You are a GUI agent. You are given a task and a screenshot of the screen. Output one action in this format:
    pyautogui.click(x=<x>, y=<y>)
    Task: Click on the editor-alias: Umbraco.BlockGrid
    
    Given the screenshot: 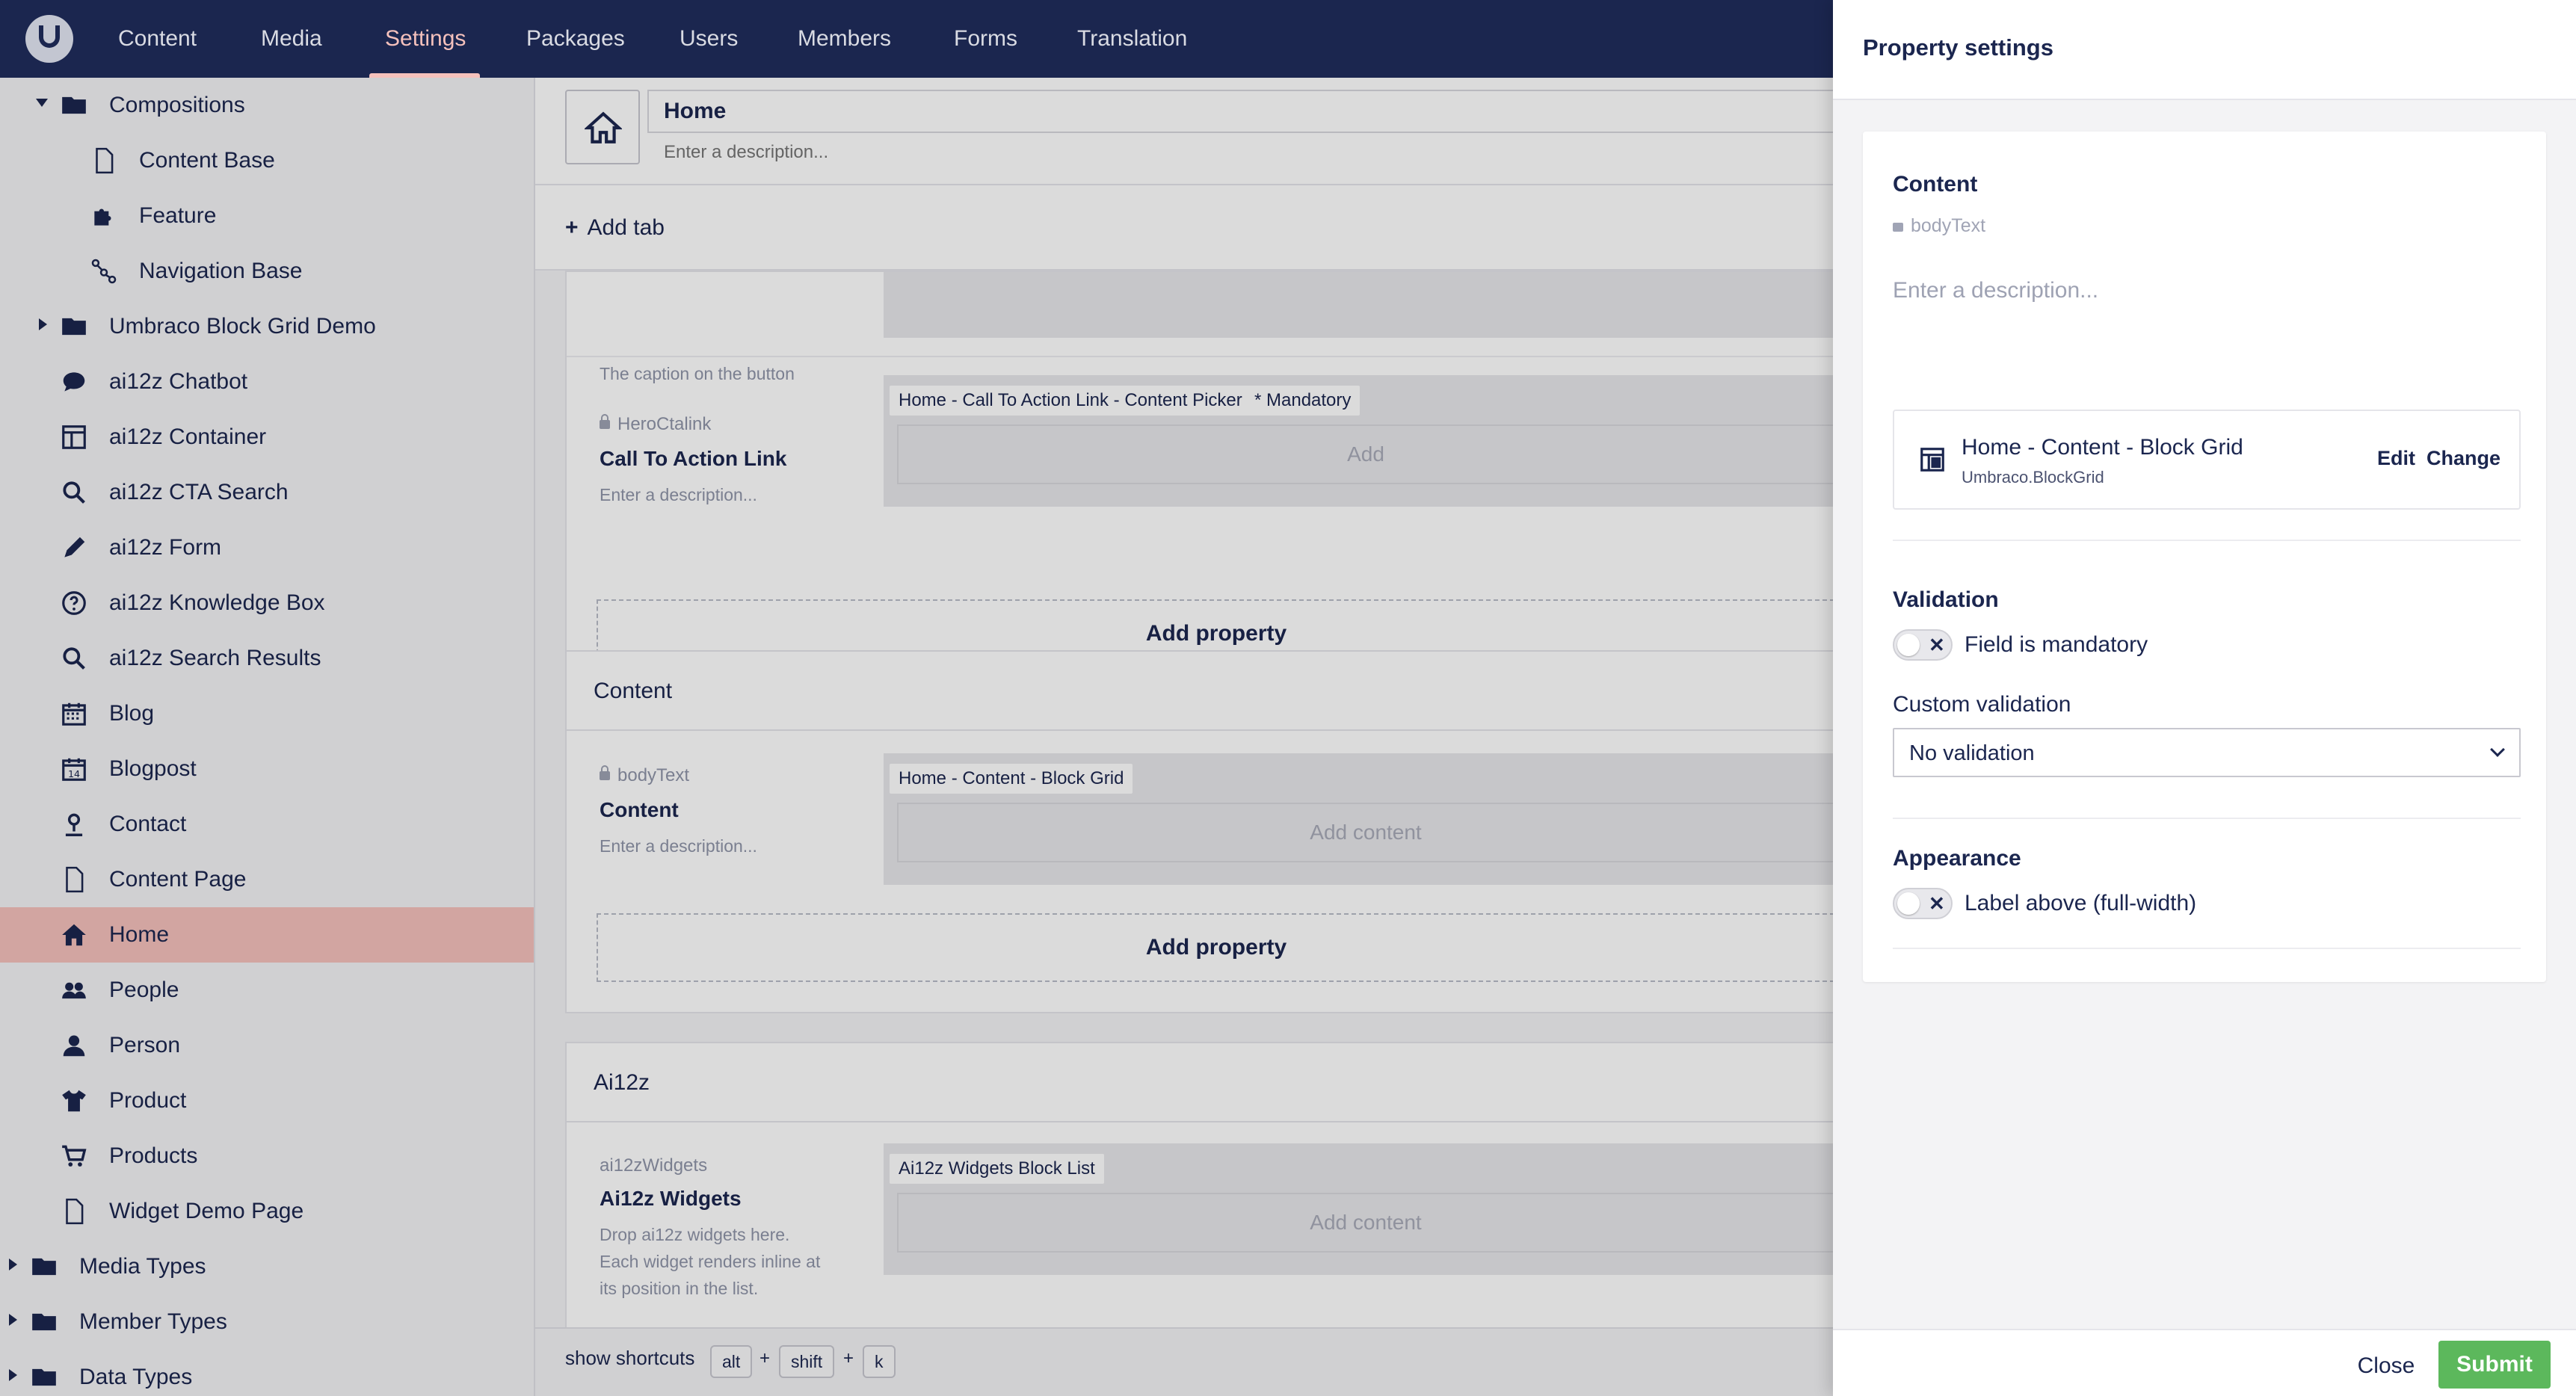 What is the action you would take?
    pyautogui.click(x=2033, y=477)
    